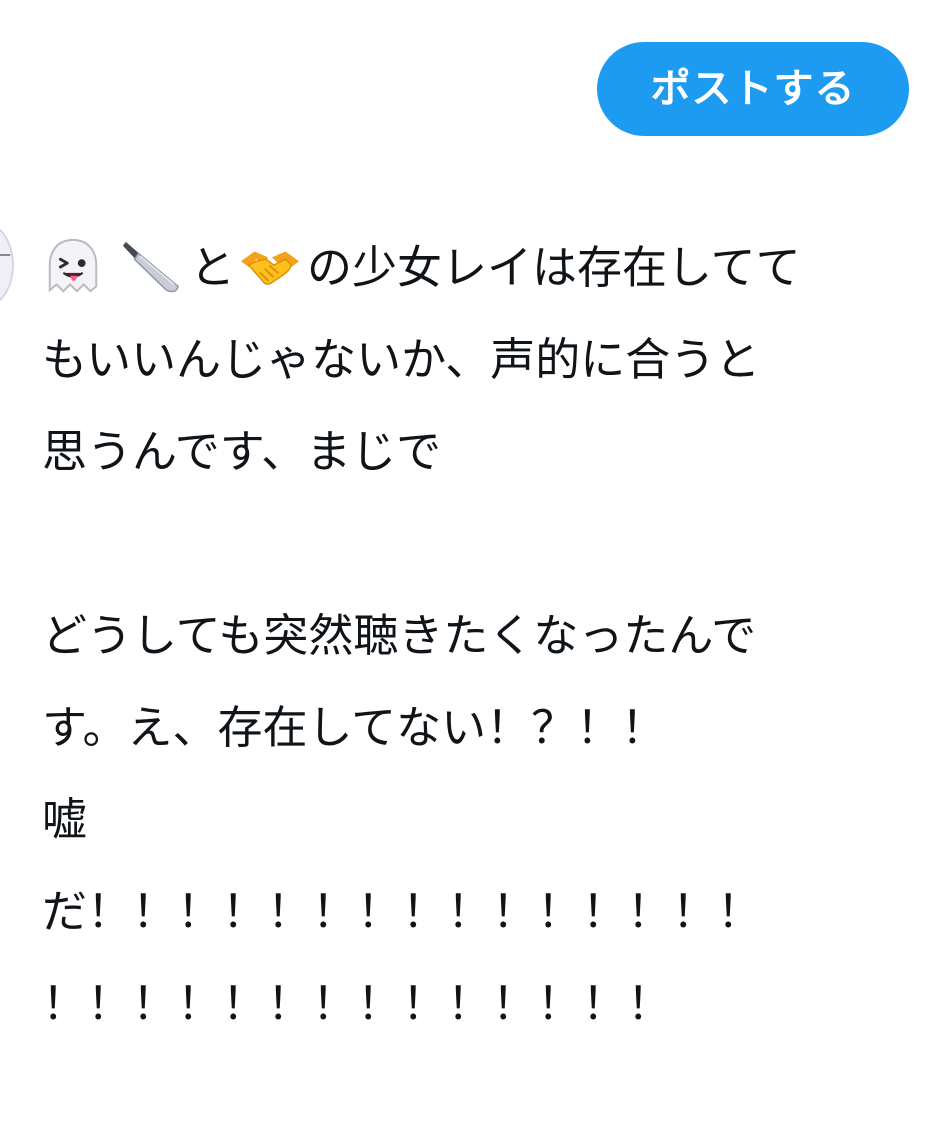 The image size is (946, 1125). What do you see at coordinates (213, 267) in the screenshot?
I see `line1-connector: と` at bounding box center [213, 267].